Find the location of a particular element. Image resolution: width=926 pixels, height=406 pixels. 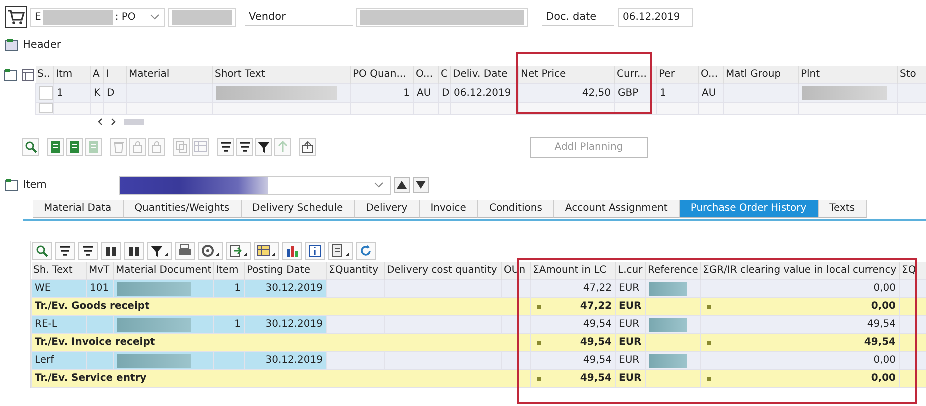

chart-icon is located at coordinates (292, 251).